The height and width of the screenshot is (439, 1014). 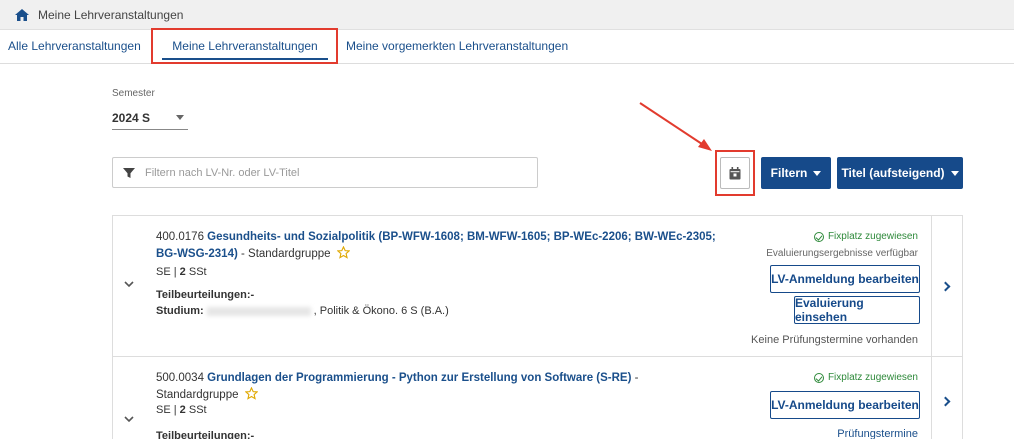 I want to click on sort-button: Titel (aufsteigend), so click(x=900, y=173).